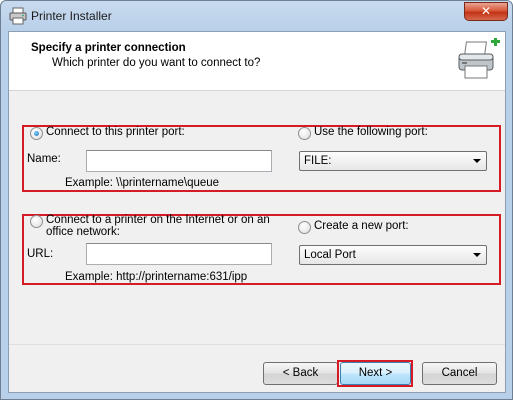 The height and width of the screenshot is (400, 513). What do you see at coordinates (393, 255) in the screenshot?
I see `new-port-select: Local Port` at bounding box center [393, 255].